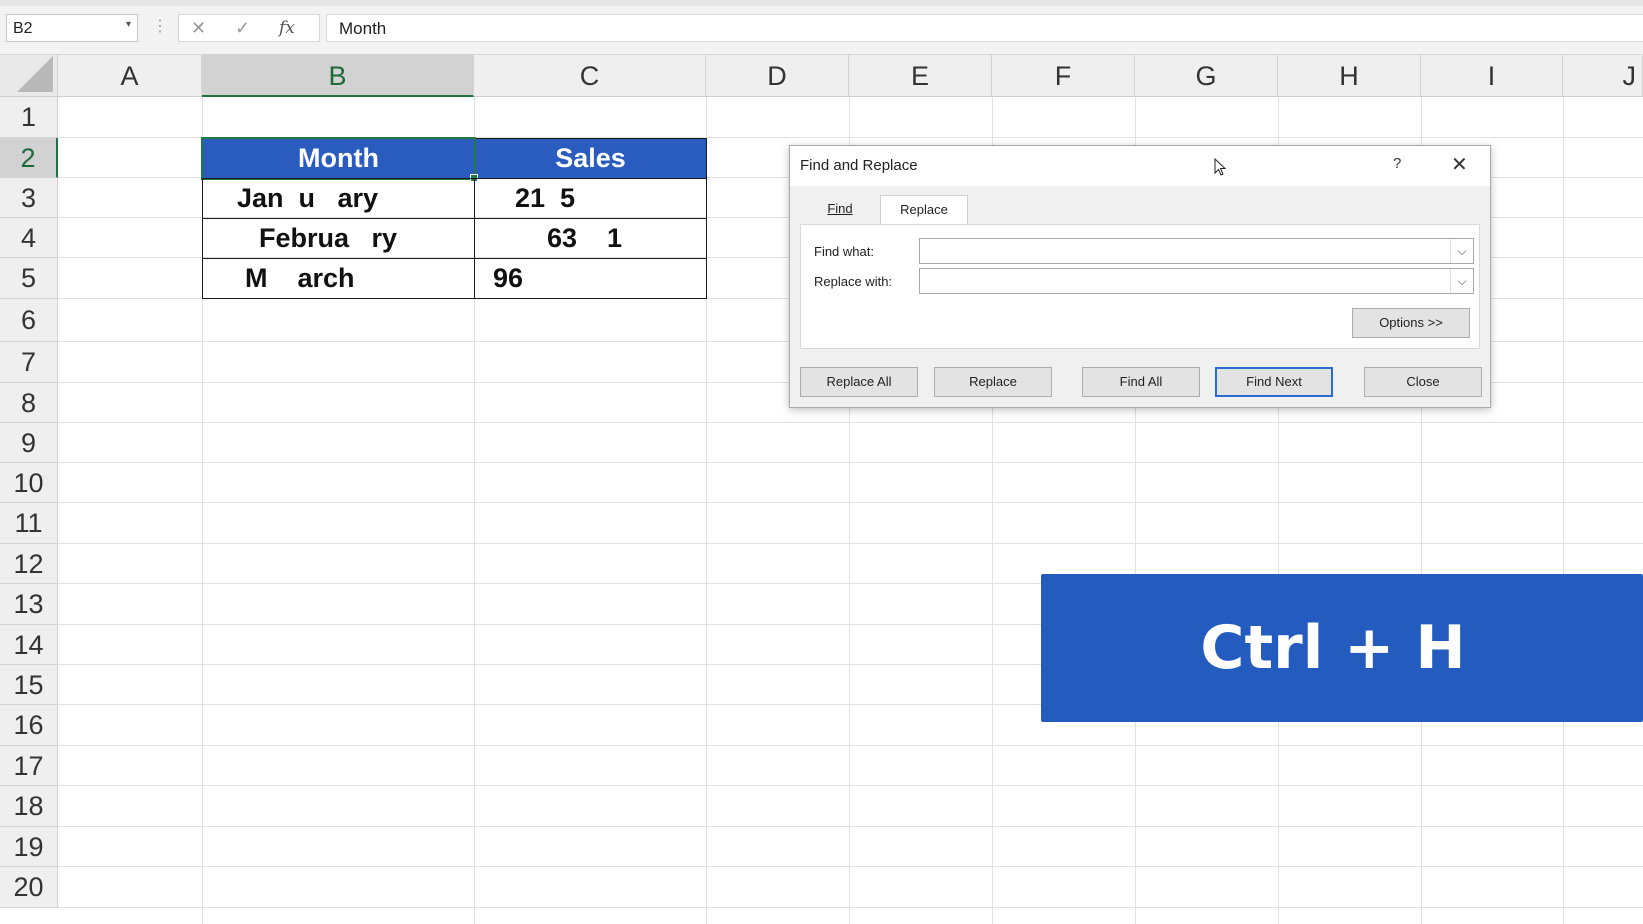  What do you see at coordinates (1274, 382) in the screenshot?
I see `find-next-button: Find Next` at bounding box center [1274, 382].